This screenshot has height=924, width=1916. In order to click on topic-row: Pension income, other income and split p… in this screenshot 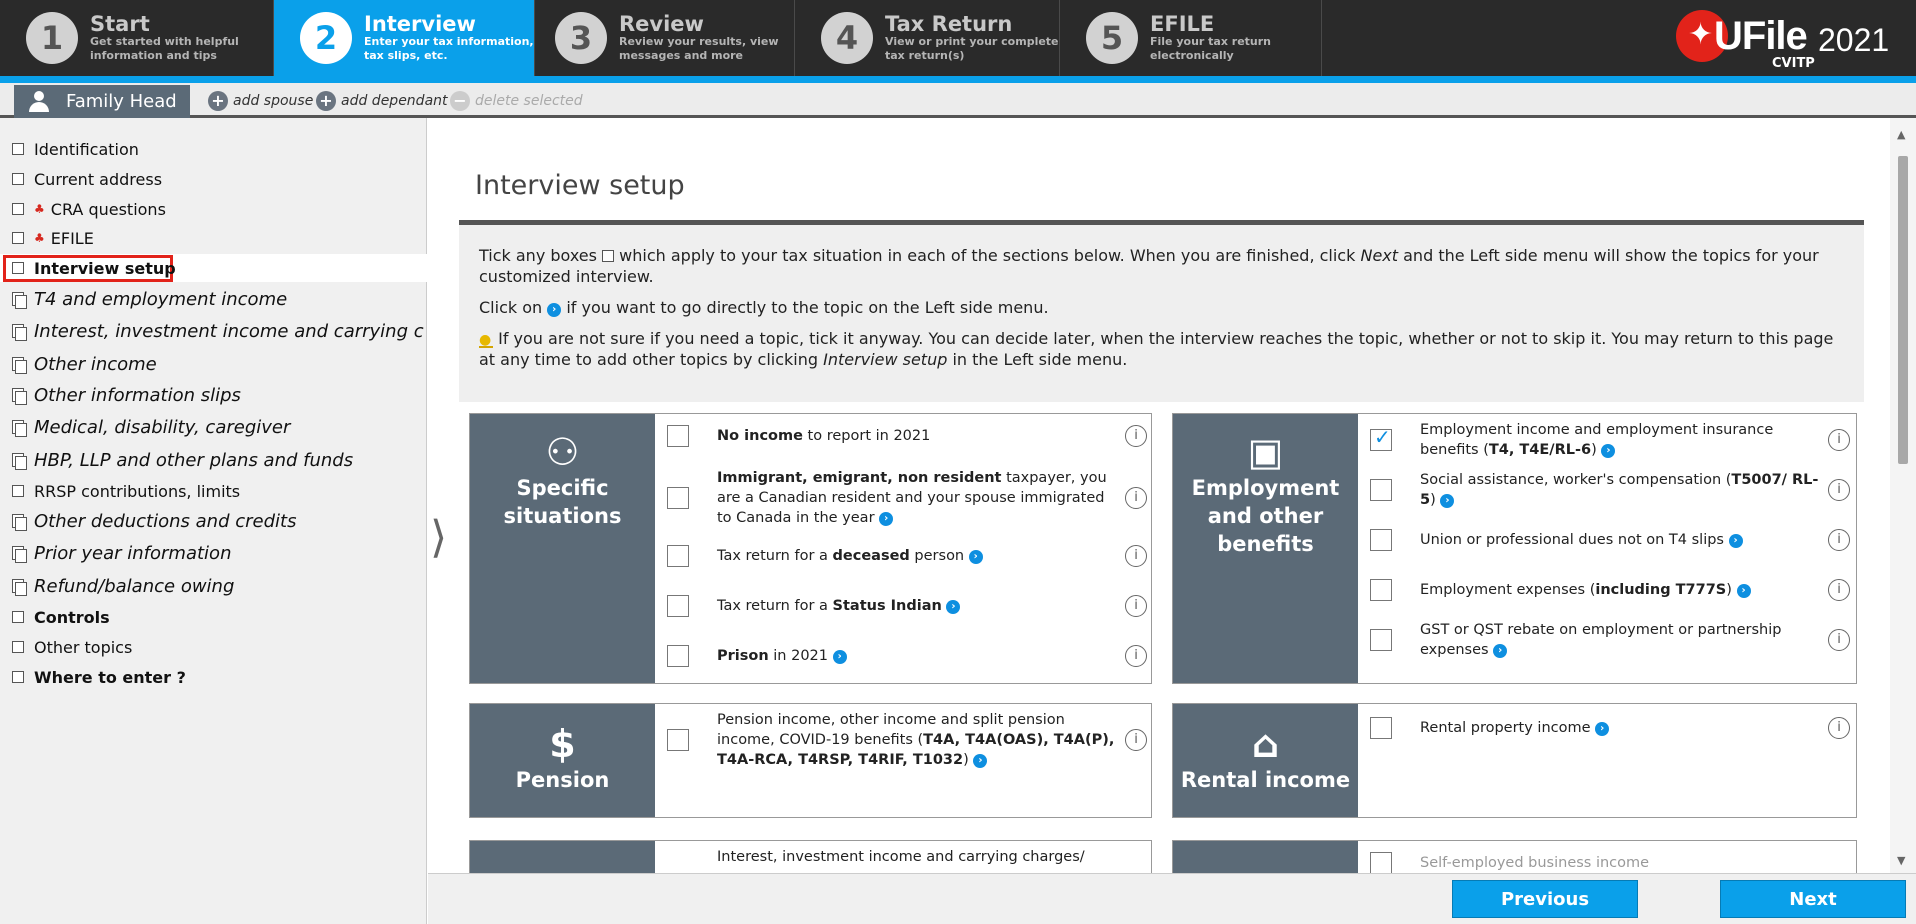, I will do `click(907, 740)`.